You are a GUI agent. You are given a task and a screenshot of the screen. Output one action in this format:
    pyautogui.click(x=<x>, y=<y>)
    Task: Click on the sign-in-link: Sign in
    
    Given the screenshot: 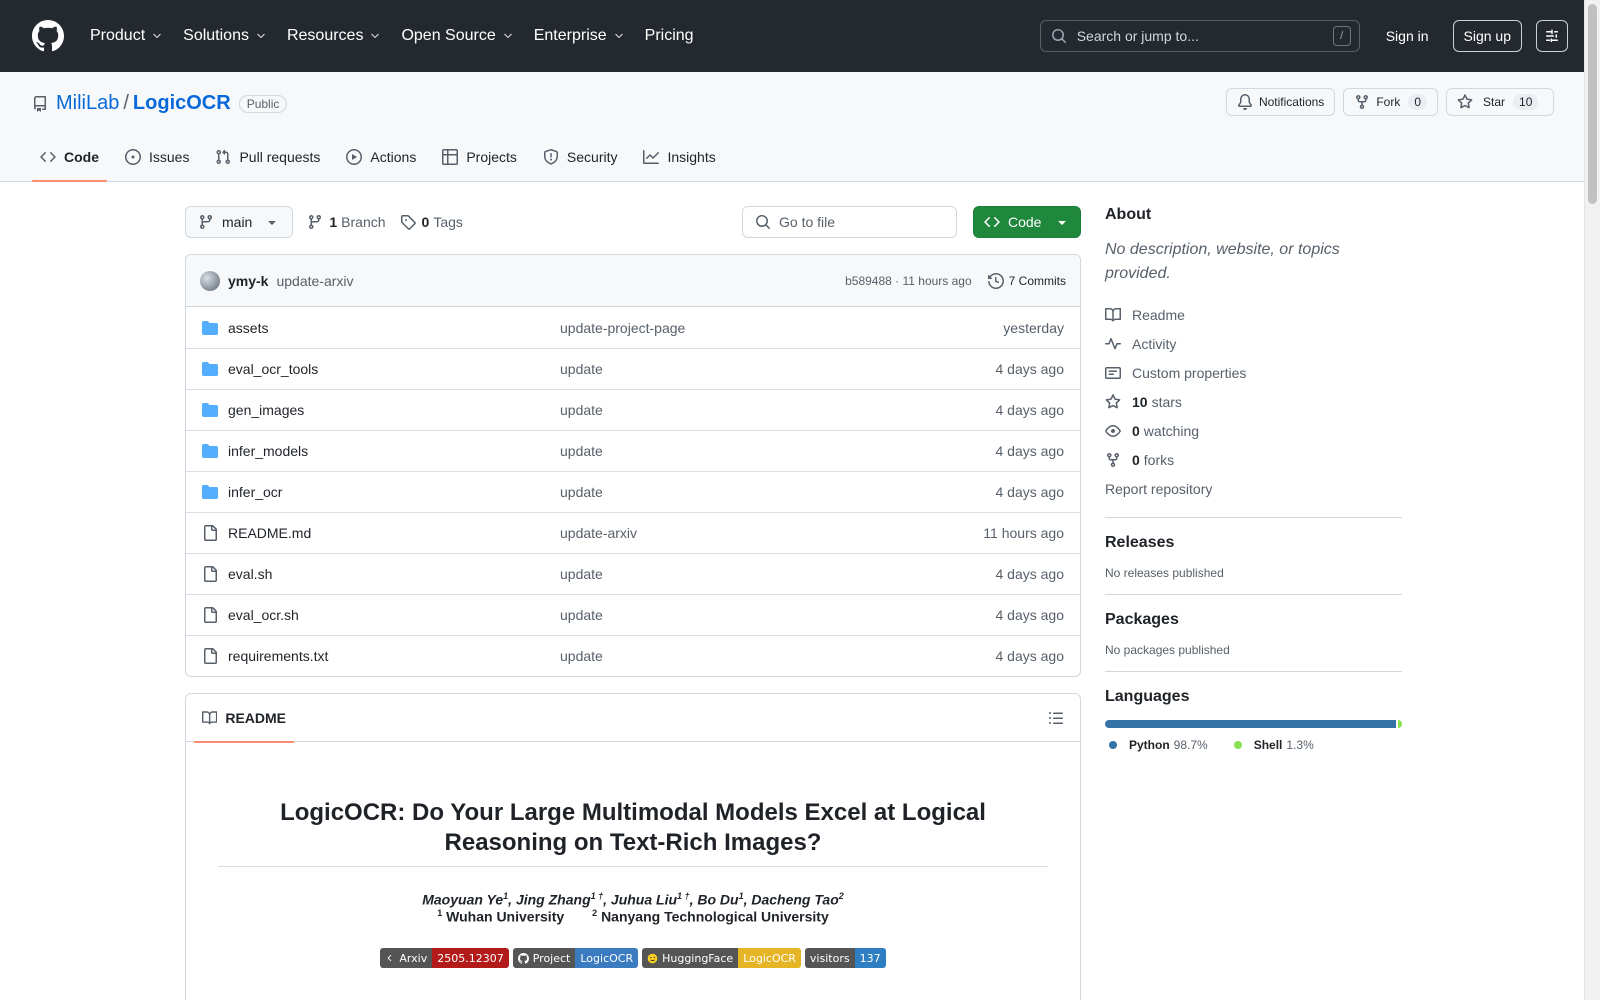 What is the action you would take?
    pyautogui.click(x=1407, y=36)
    